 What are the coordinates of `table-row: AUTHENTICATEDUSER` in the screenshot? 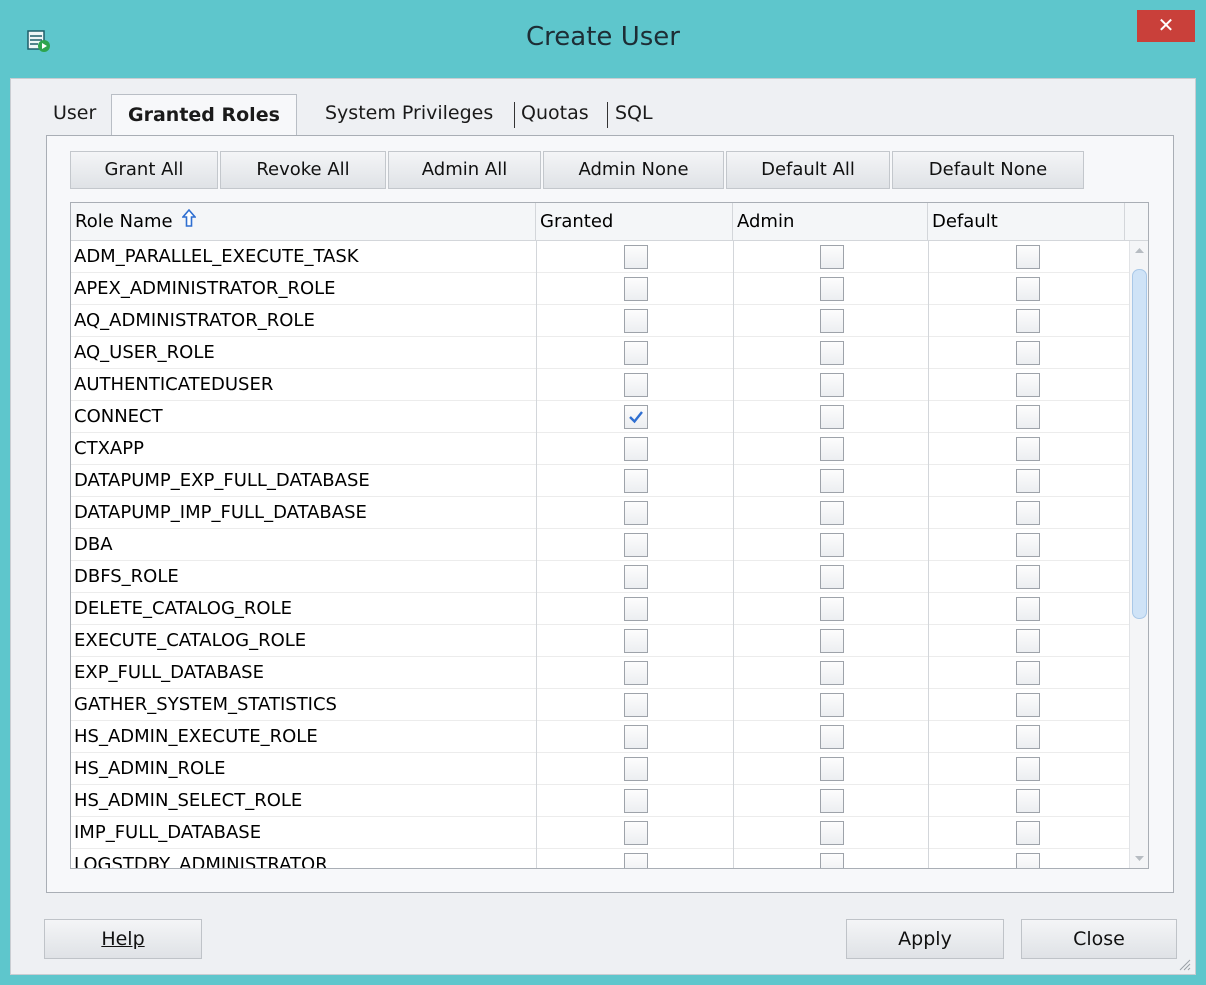 It's located at (600, 385).